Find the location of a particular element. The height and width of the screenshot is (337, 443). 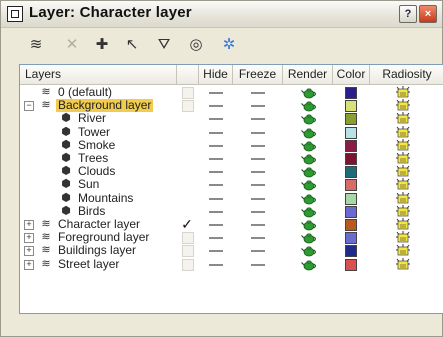

column-layers: Layers is located at coordinates (98, 74).